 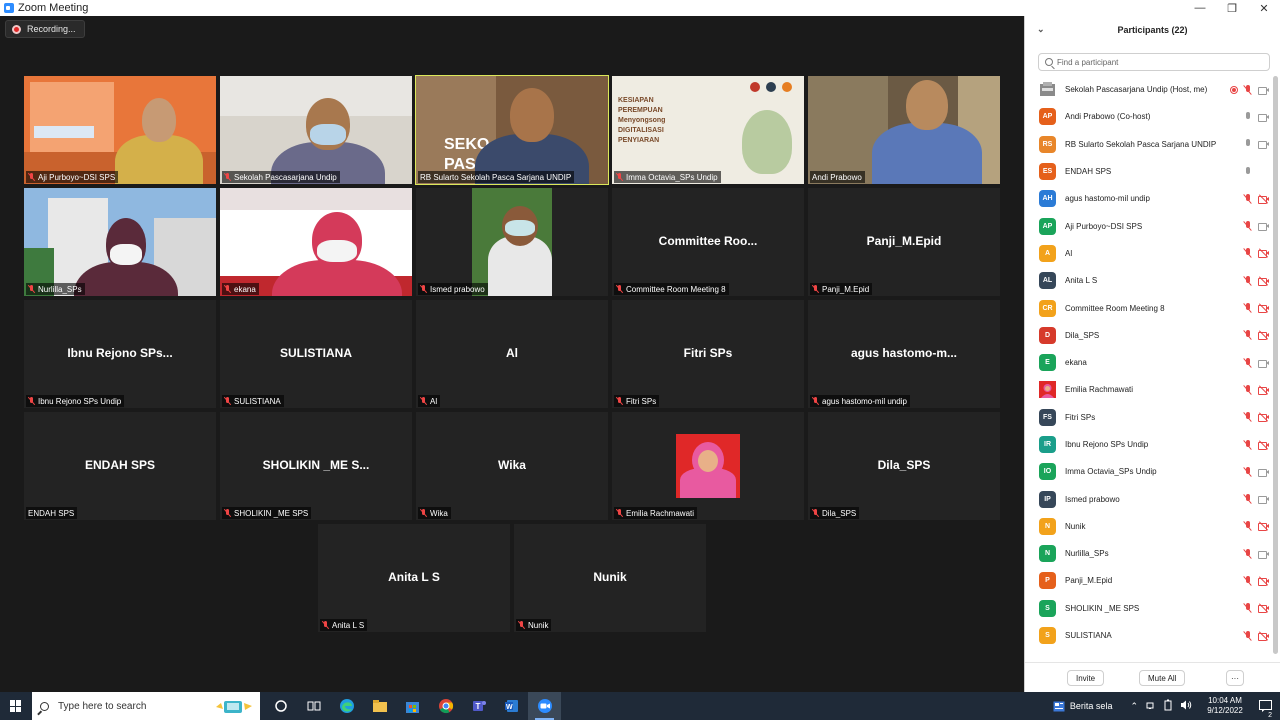 What do you see at coordinates (16, 706) in the screenshot?
I see `start-button` at bounding box center [16, 706].